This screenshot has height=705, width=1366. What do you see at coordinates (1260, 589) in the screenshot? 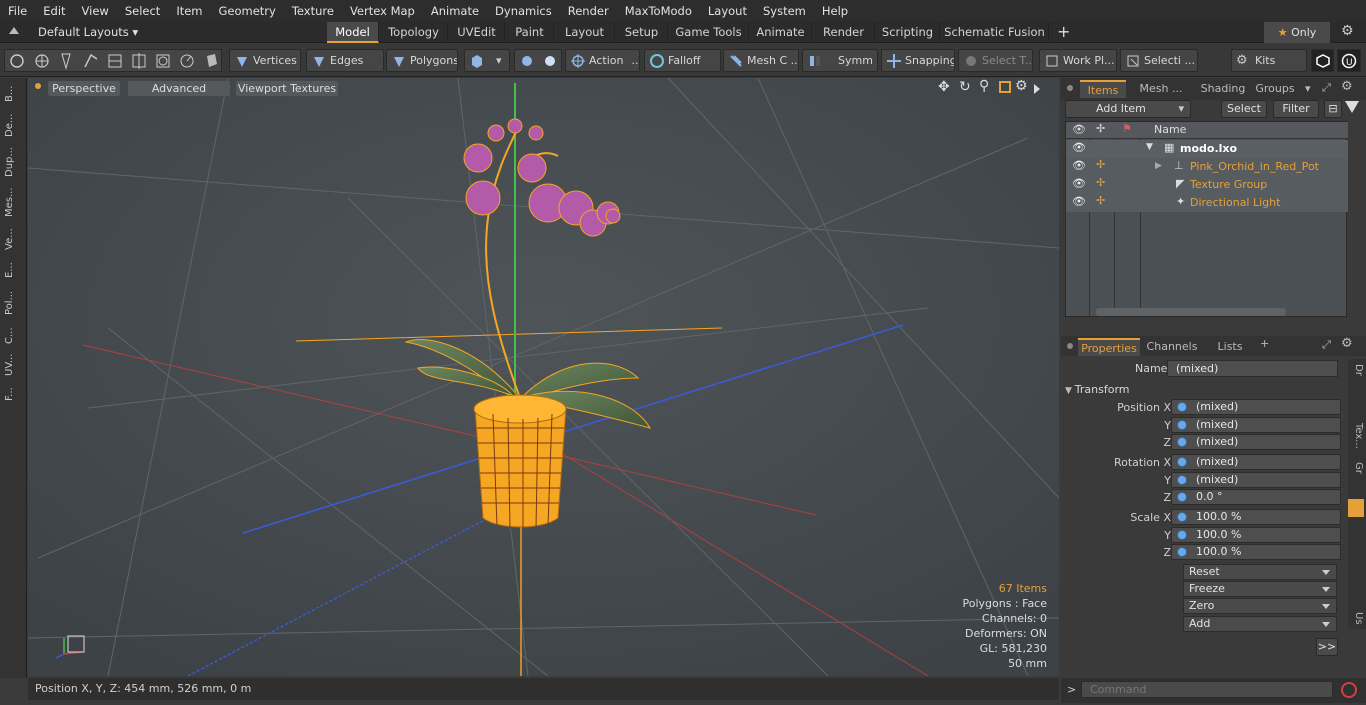
I see `freeze-dropdown: Freeze` at bounding box center [1260, 589].